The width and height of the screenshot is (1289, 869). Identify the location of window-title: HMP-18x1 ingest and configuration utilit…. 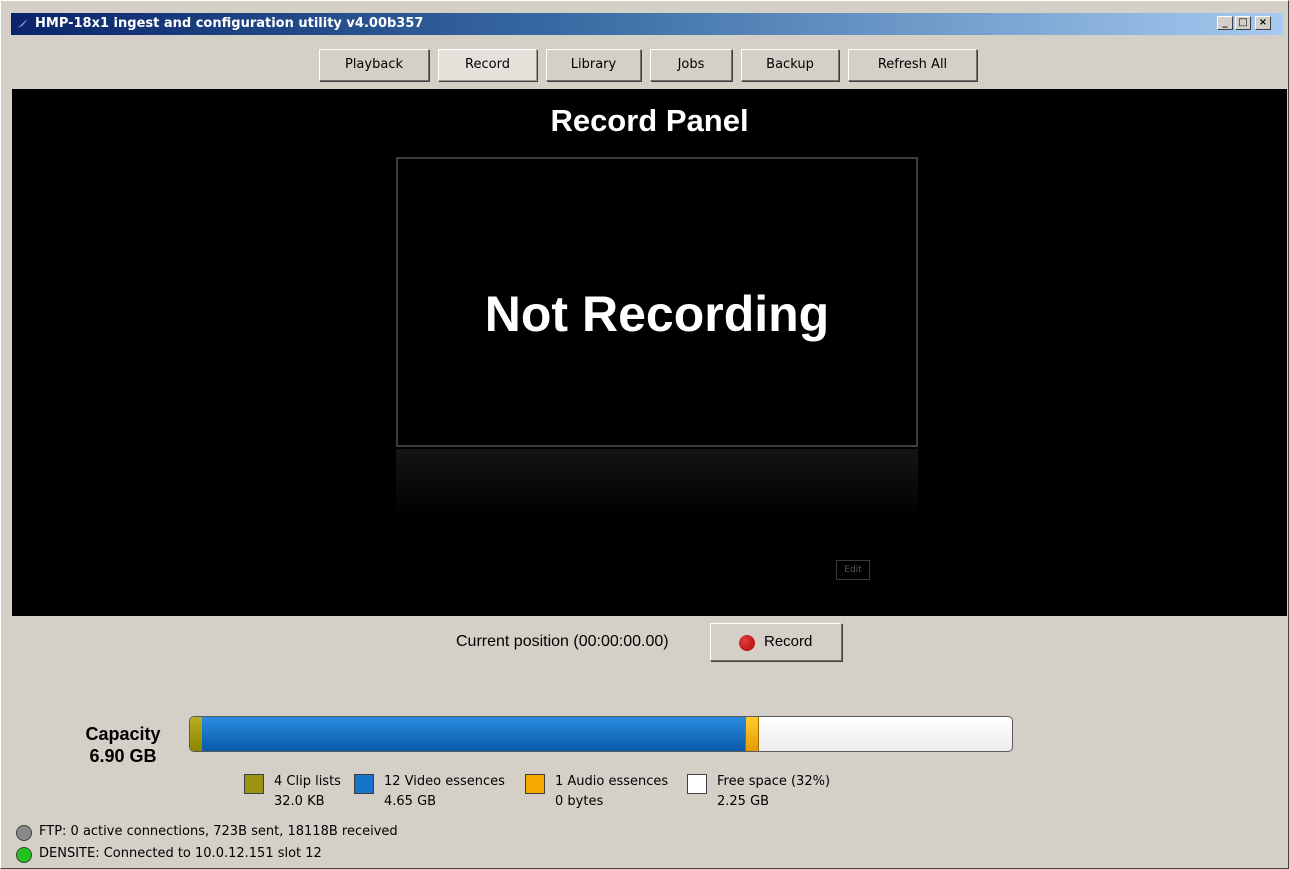
(229, 23).